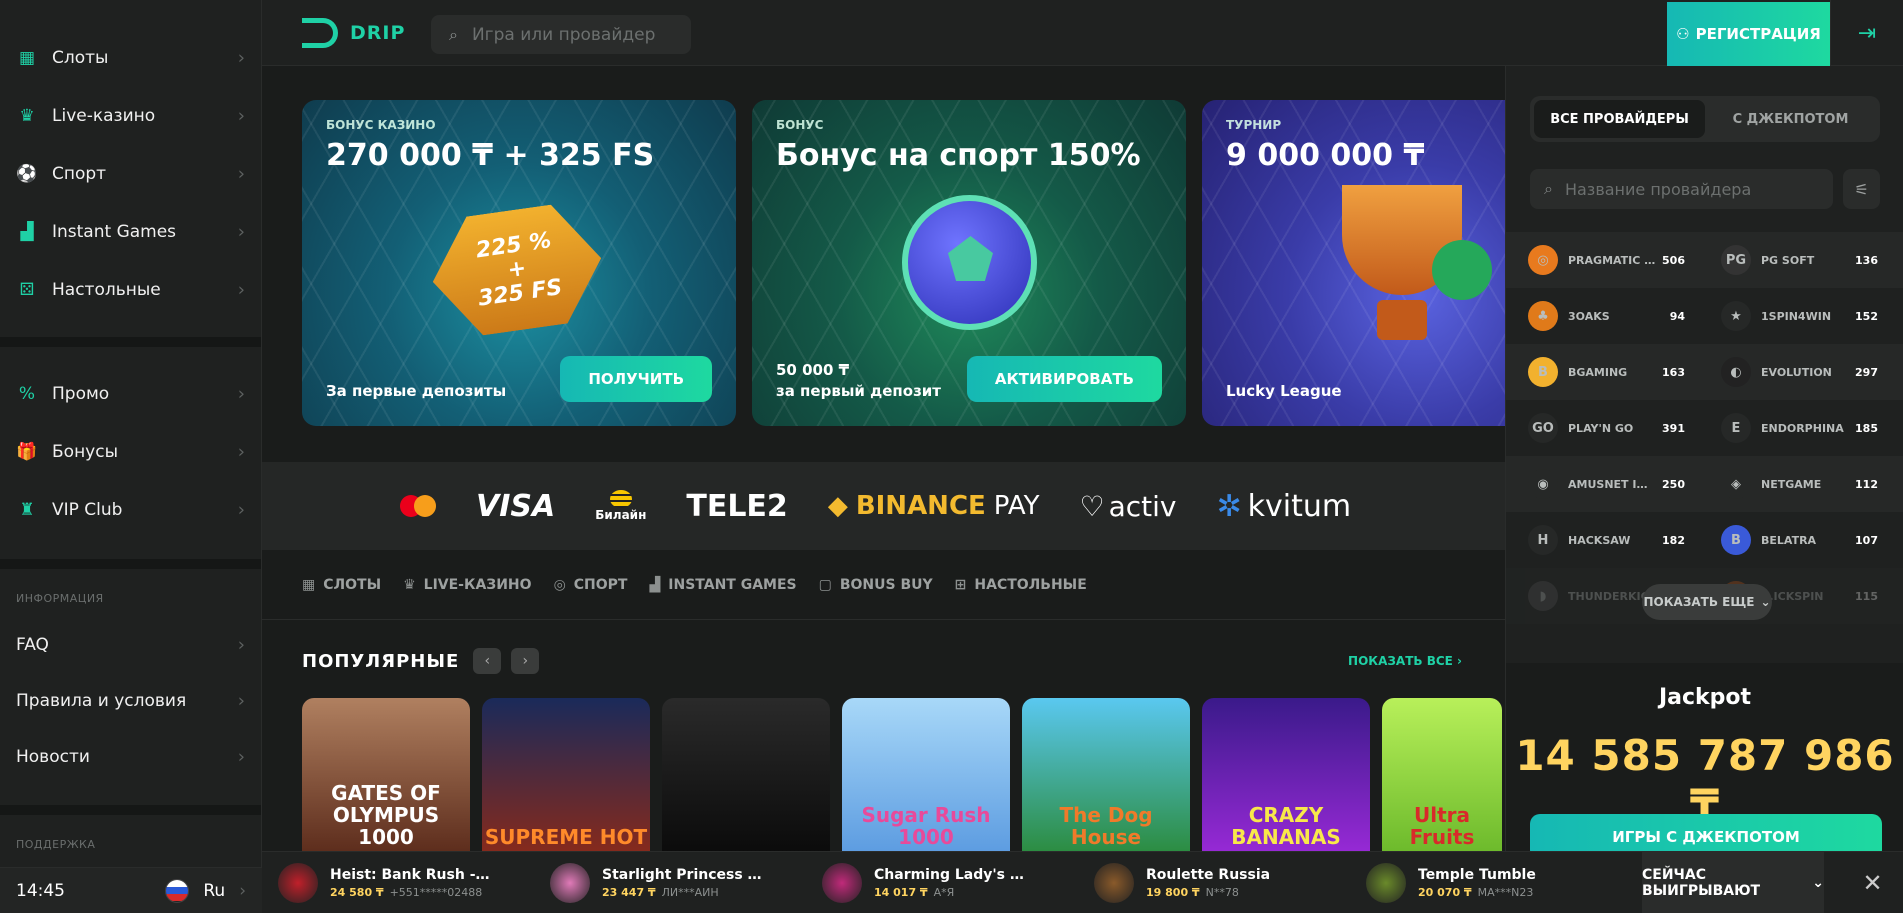  What do you see at coordinates (130, 58) in the screenshot?
I see `sidebar-item-slots: ▦ Слоты ›` at bounding box center [130, 58].